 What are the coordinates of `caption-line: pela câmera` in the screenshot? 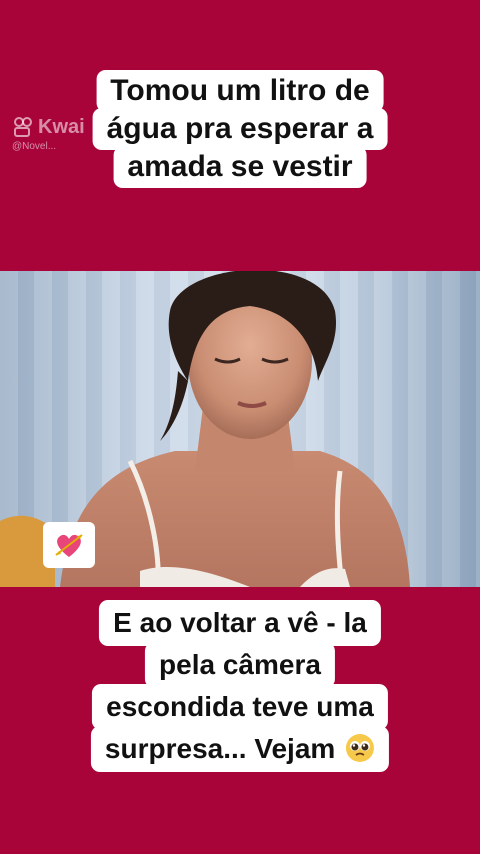 It's located at (240, 665).